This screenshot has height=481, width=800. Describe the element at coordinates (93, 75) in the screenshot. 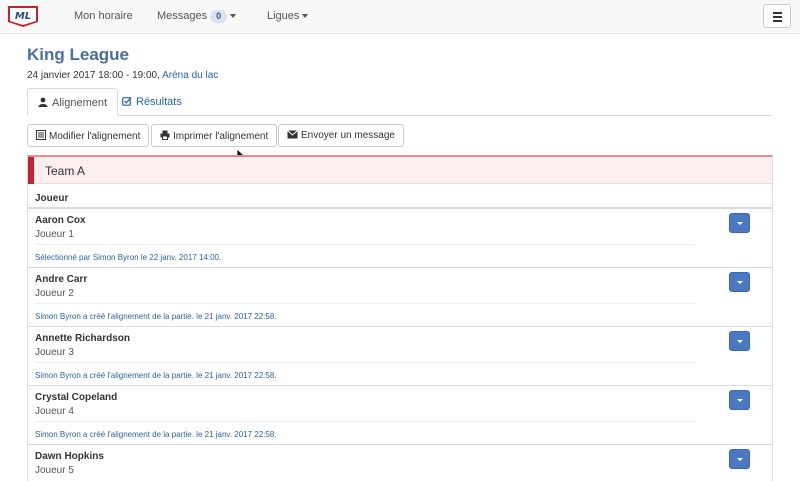

I see `event-datetime: 24 janvier 2017 18:00 - 19:00,` at that location.